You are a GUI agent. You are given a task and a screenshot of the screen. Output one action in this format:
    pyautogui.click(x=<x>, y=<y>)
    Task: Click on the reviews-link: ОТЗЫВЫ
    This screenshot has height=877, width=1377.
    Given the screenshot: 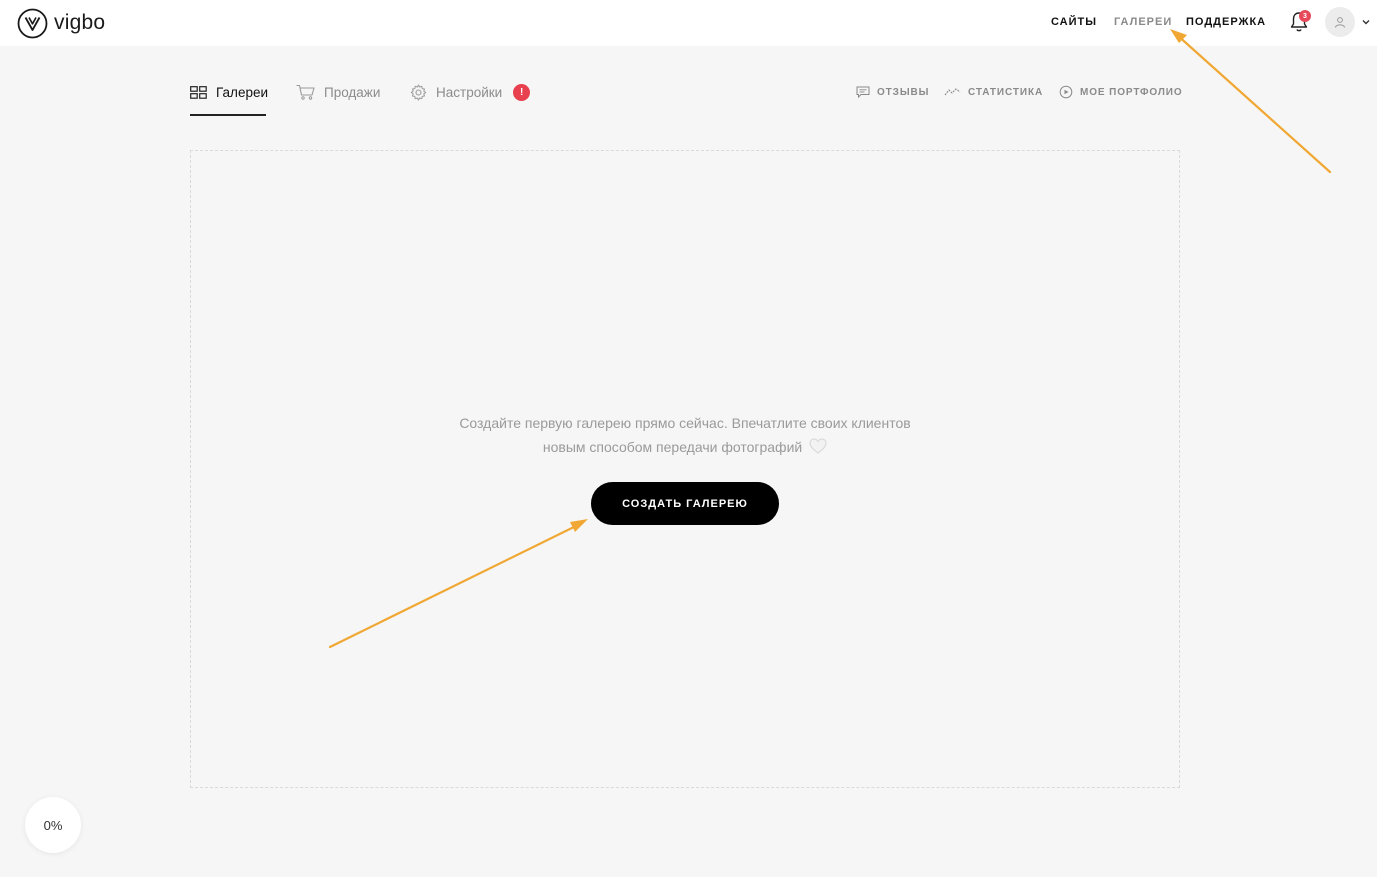 What is the action you would take?
    pyautogui.click(x=892, y=92)
    